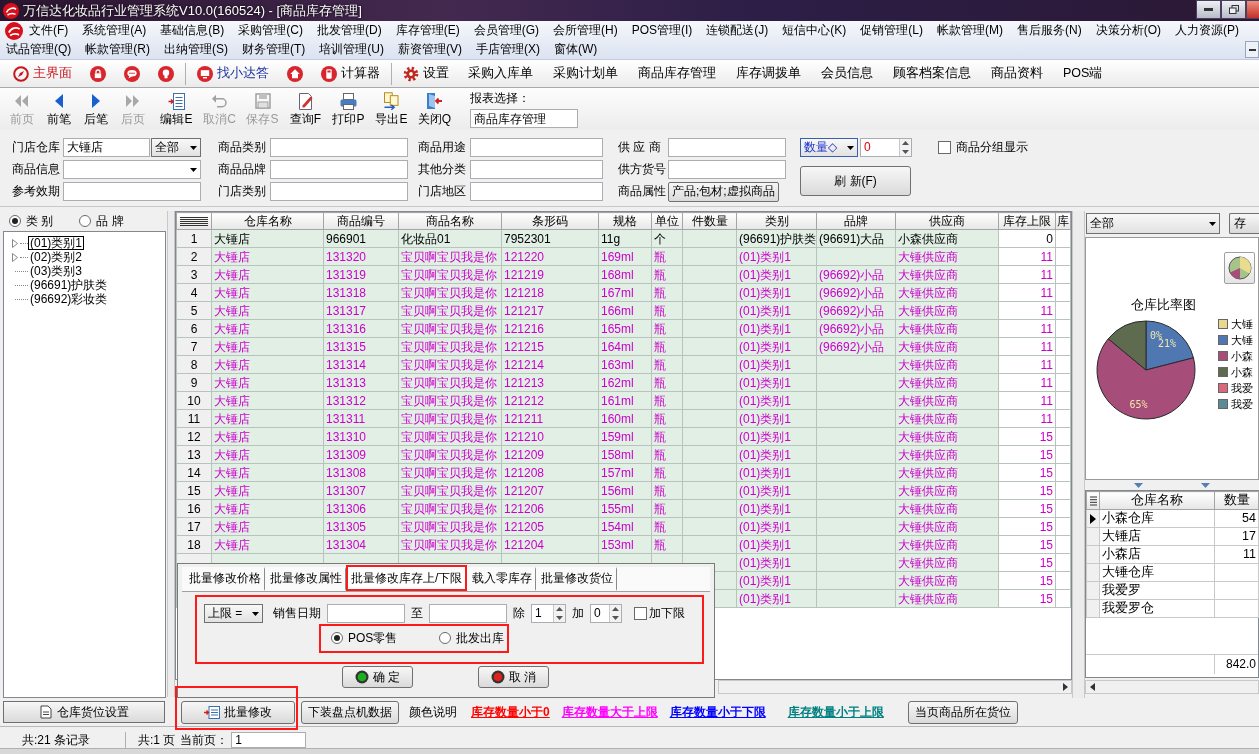 The image size is (1259, 754). I want to click on column-header: 商品名称, so click(450, 221).